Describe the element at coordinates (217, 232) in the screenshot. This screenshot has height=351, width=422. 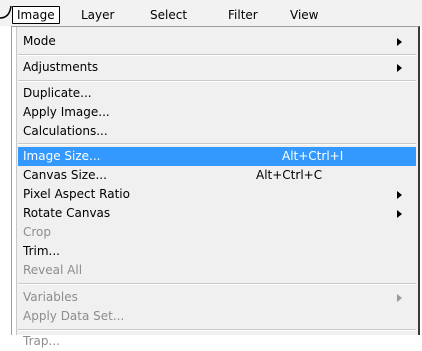
I see `menu-item-crop: Crop` at that location.